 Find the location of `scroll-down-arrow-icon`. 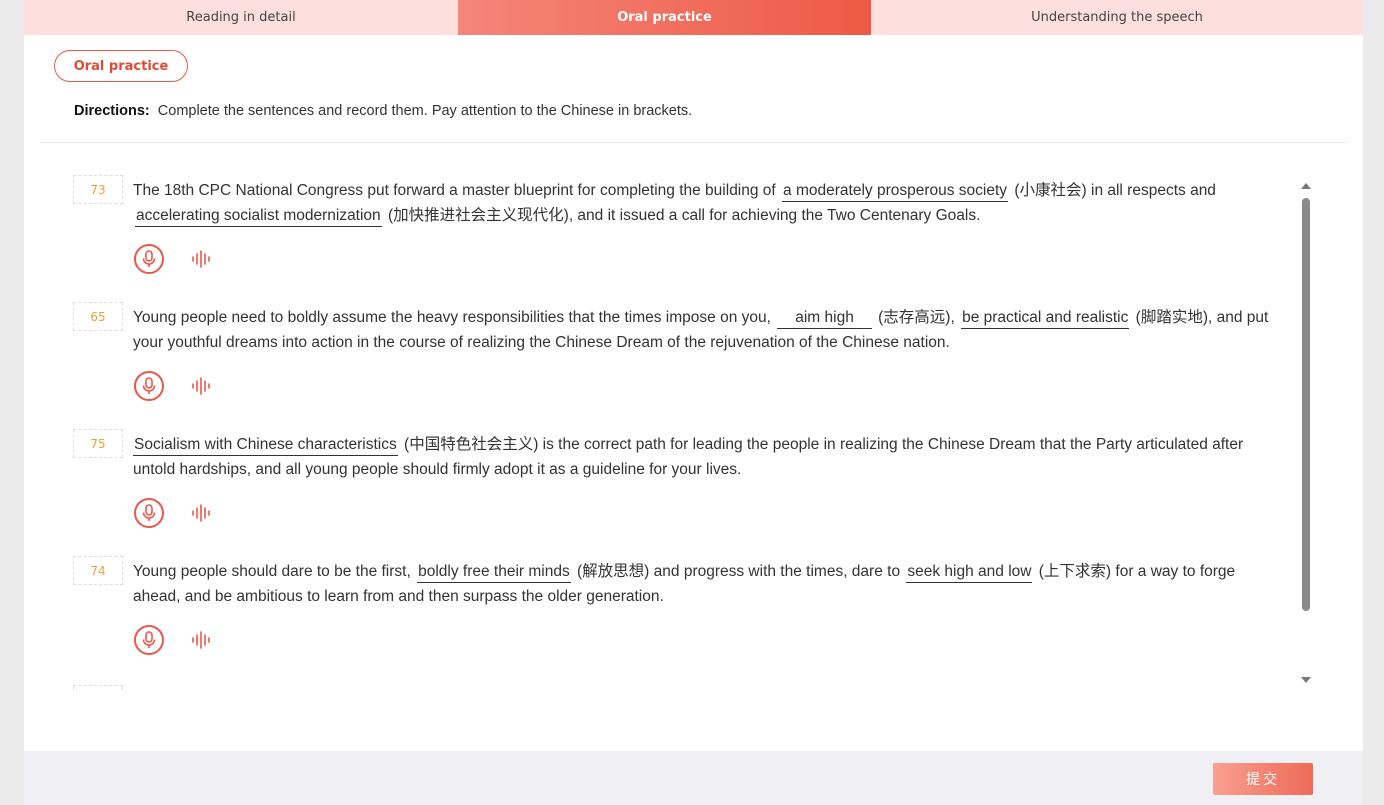

scroll-down-arrow-icon is located at coordinates (1306, 680).